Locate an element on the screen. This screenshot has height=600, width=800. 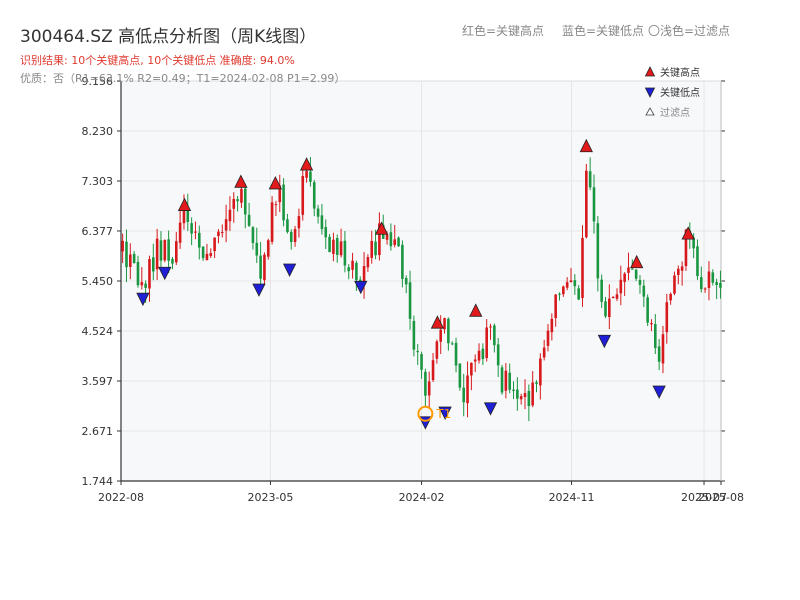
legend-marker is located at coordinates (650, 71).